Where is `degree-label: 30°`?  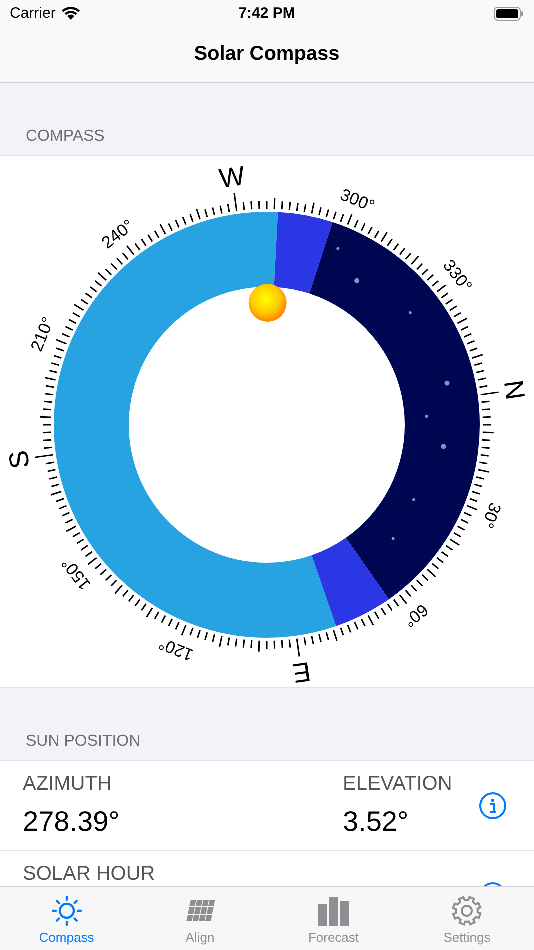 degree-label: 30° is located at coordinates (491, 516).